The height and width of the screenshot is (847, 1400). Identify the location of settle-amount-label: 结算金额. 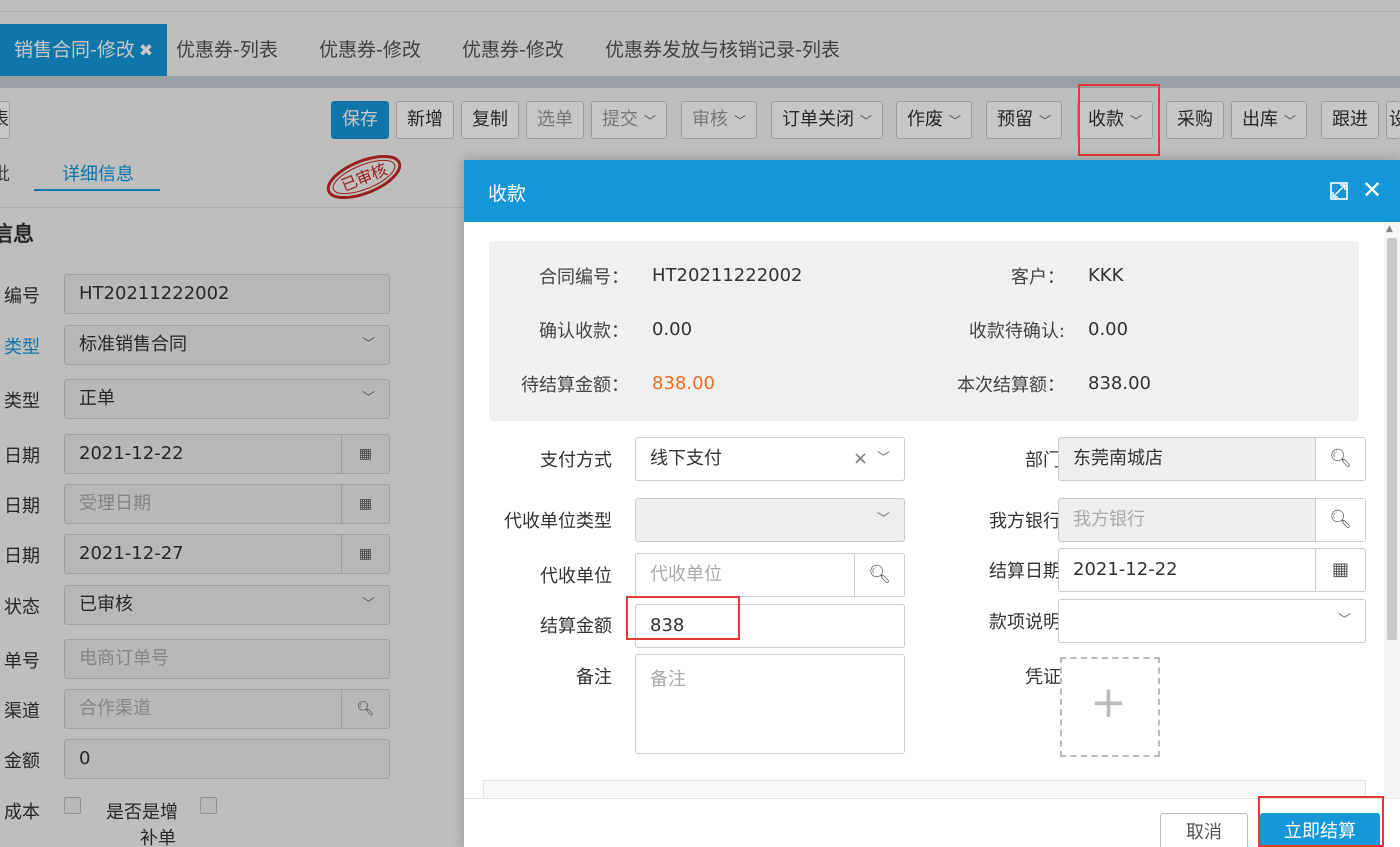
(576, 626).